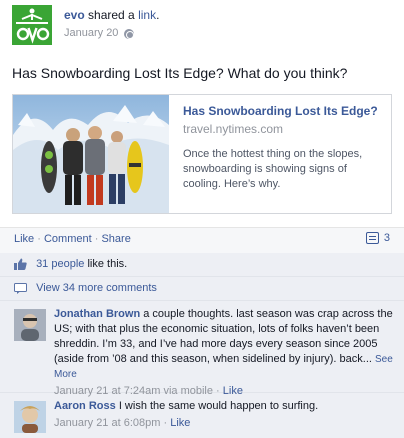 The width and height of the screenshot is (404, 438). What do you see at coordinates (158, 15) in the screenshot?
I see `action-period: .` at bounding box center [158, 15].